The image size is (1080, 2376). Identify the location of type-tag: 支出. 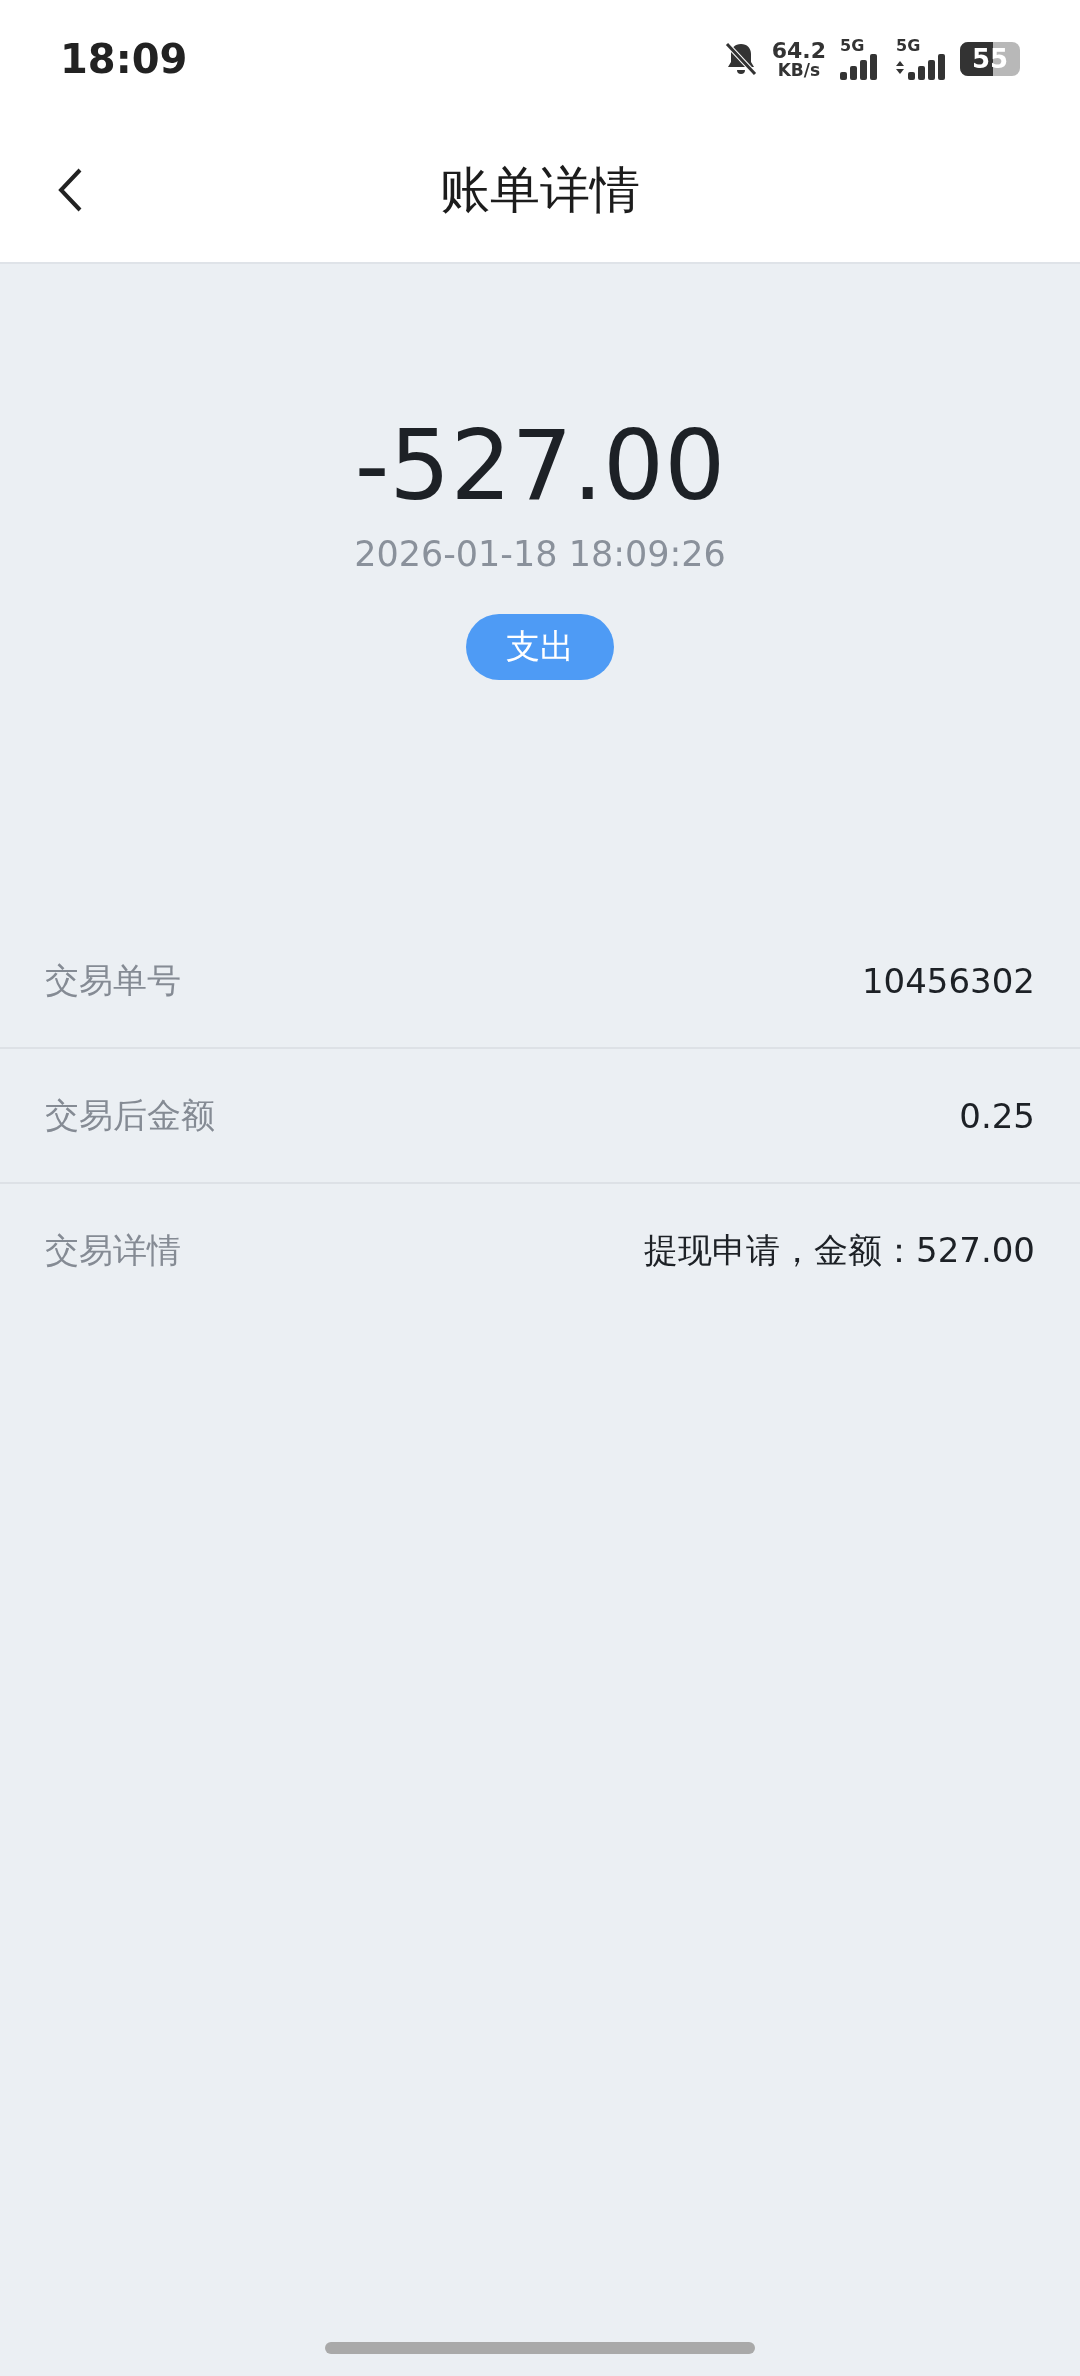
(540, 646).